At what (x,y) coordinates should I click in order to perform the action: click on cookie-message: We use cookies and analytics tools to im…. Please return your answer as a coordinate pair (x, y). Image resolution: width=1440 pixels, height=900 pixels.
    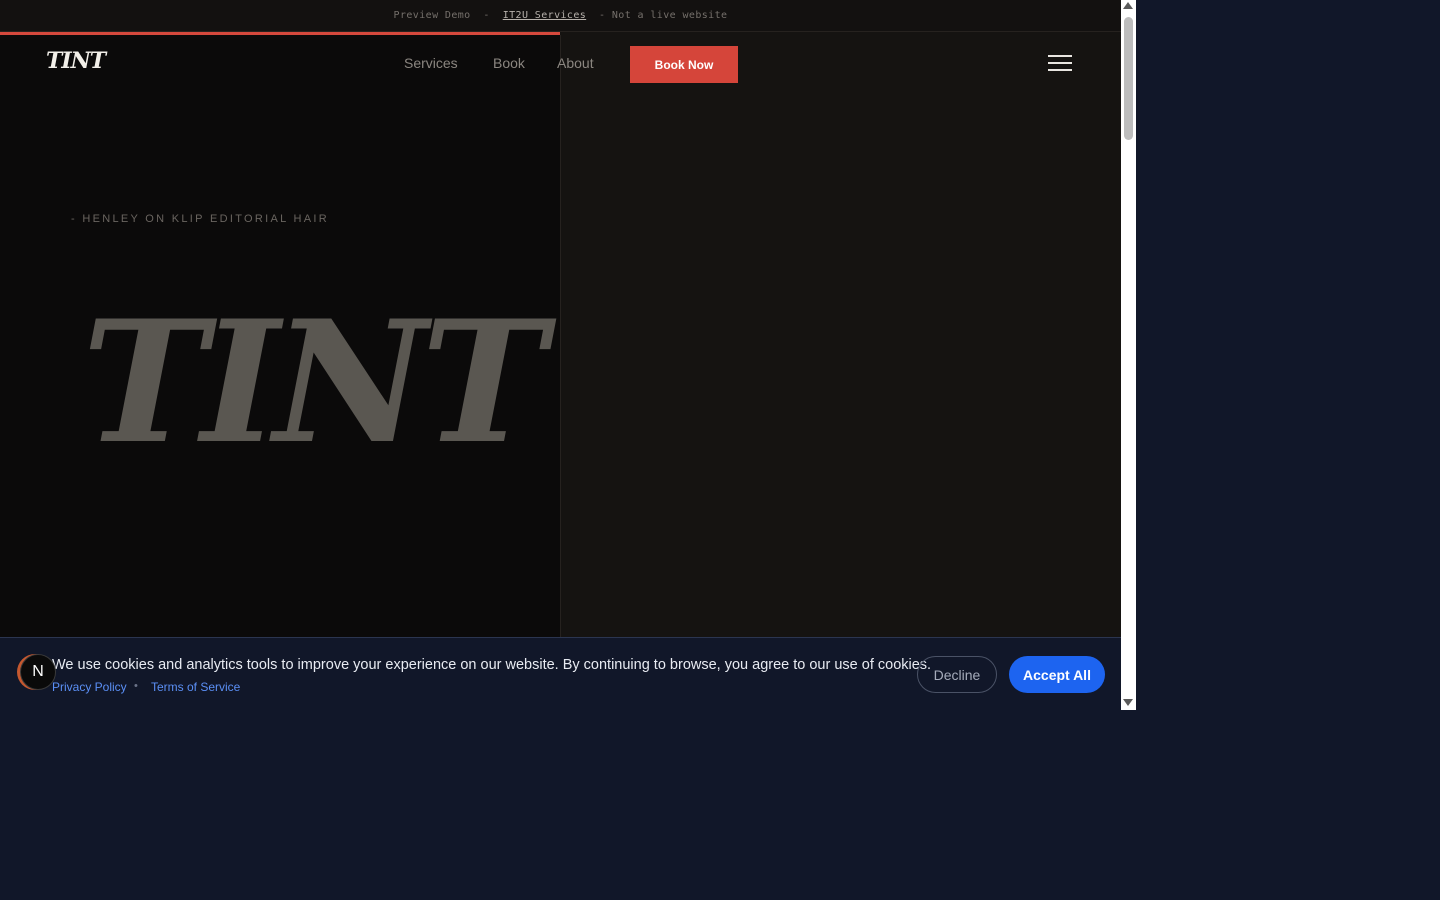
    Looking at the image, I should click on (492, 665).